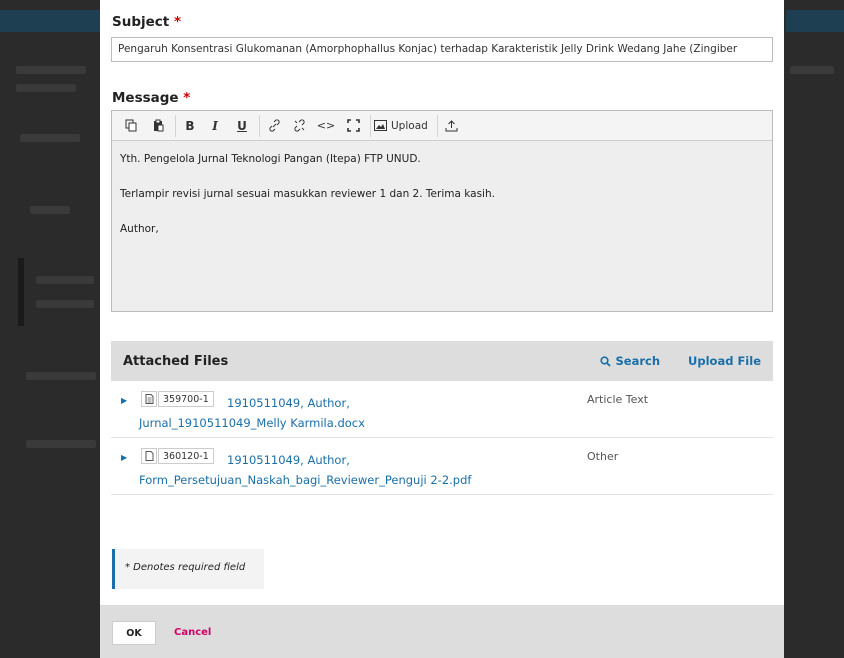 This screenshot has width=844, height=658. What do you see at coordinates (147, 22) in the screenshot?
I see `subject-label: Subject *` at bounding box center [147, 22].